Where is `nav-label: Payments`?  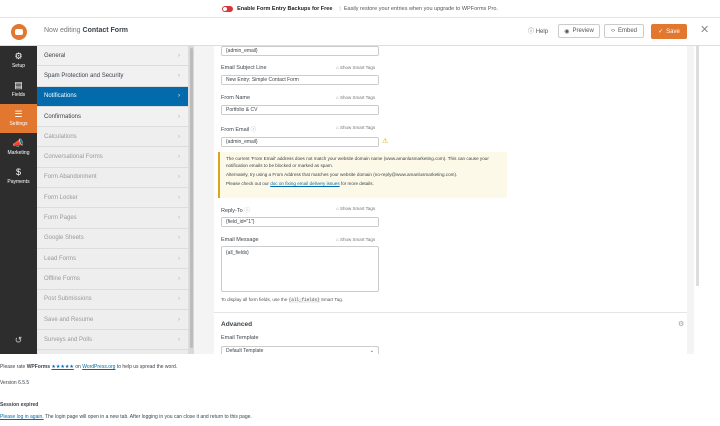 nav-label: Payments is located at coordinates (18, 182).